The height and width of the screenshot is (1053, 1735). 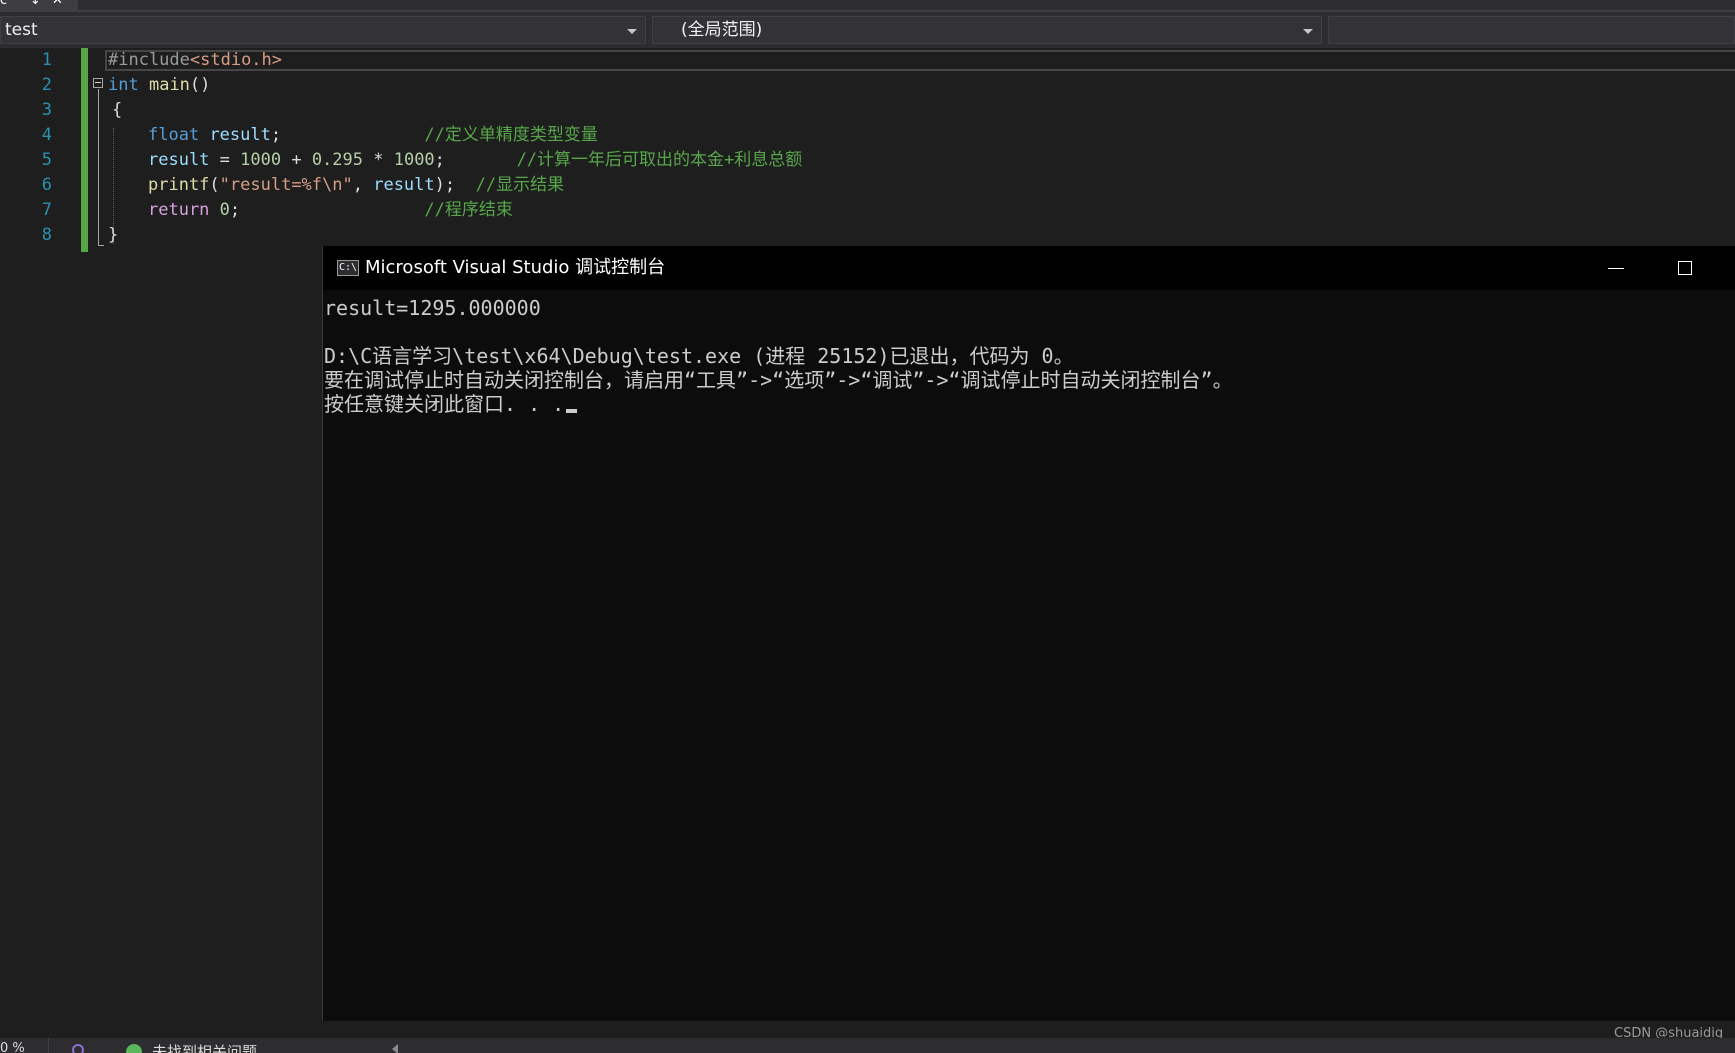 I want to click on check-circle-icon, so click(x=134, y=1048).